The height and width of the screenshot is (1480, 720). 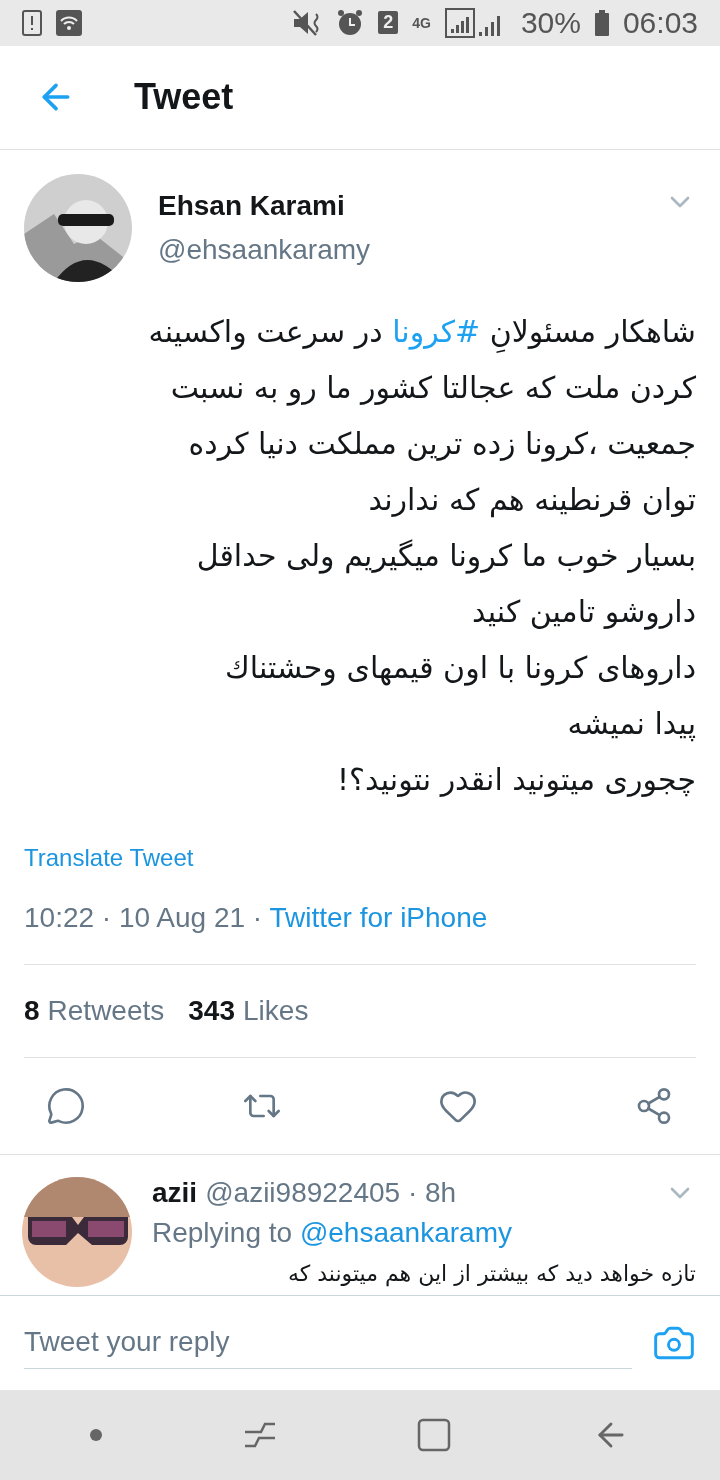 I want to click on clock: 06:03, so click(x=660, y=22).